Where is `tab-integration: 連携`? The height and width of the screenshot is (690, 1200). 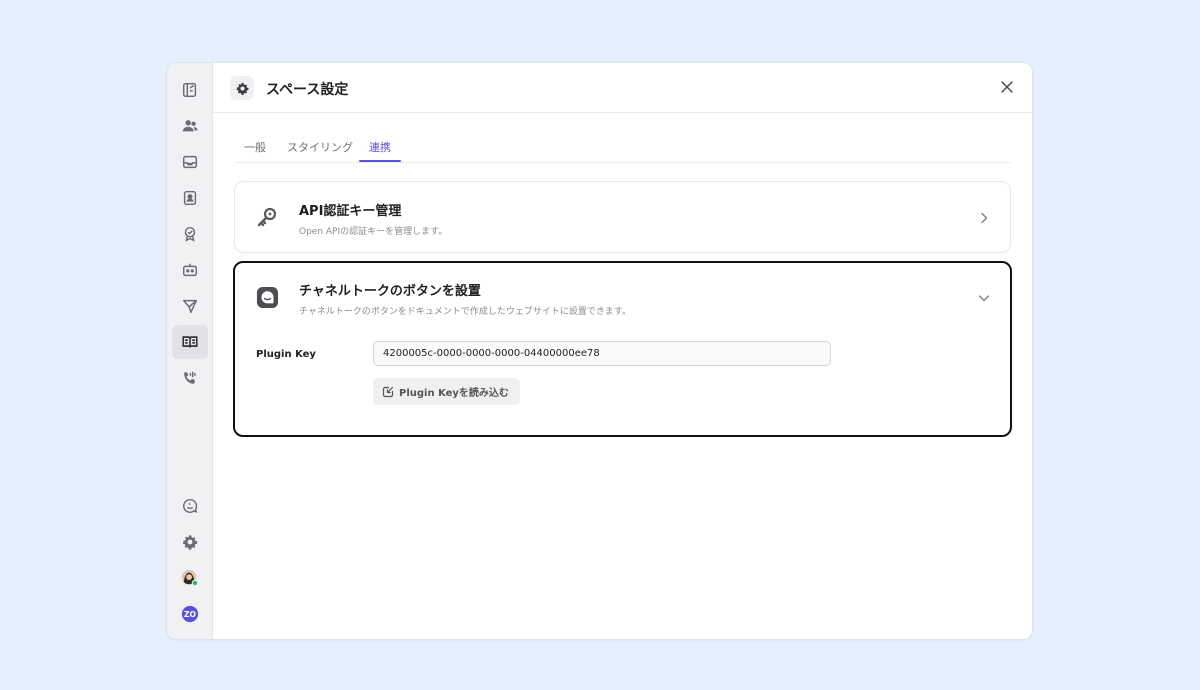
tab-integration: 連携 is located at coordinates (380, 147).